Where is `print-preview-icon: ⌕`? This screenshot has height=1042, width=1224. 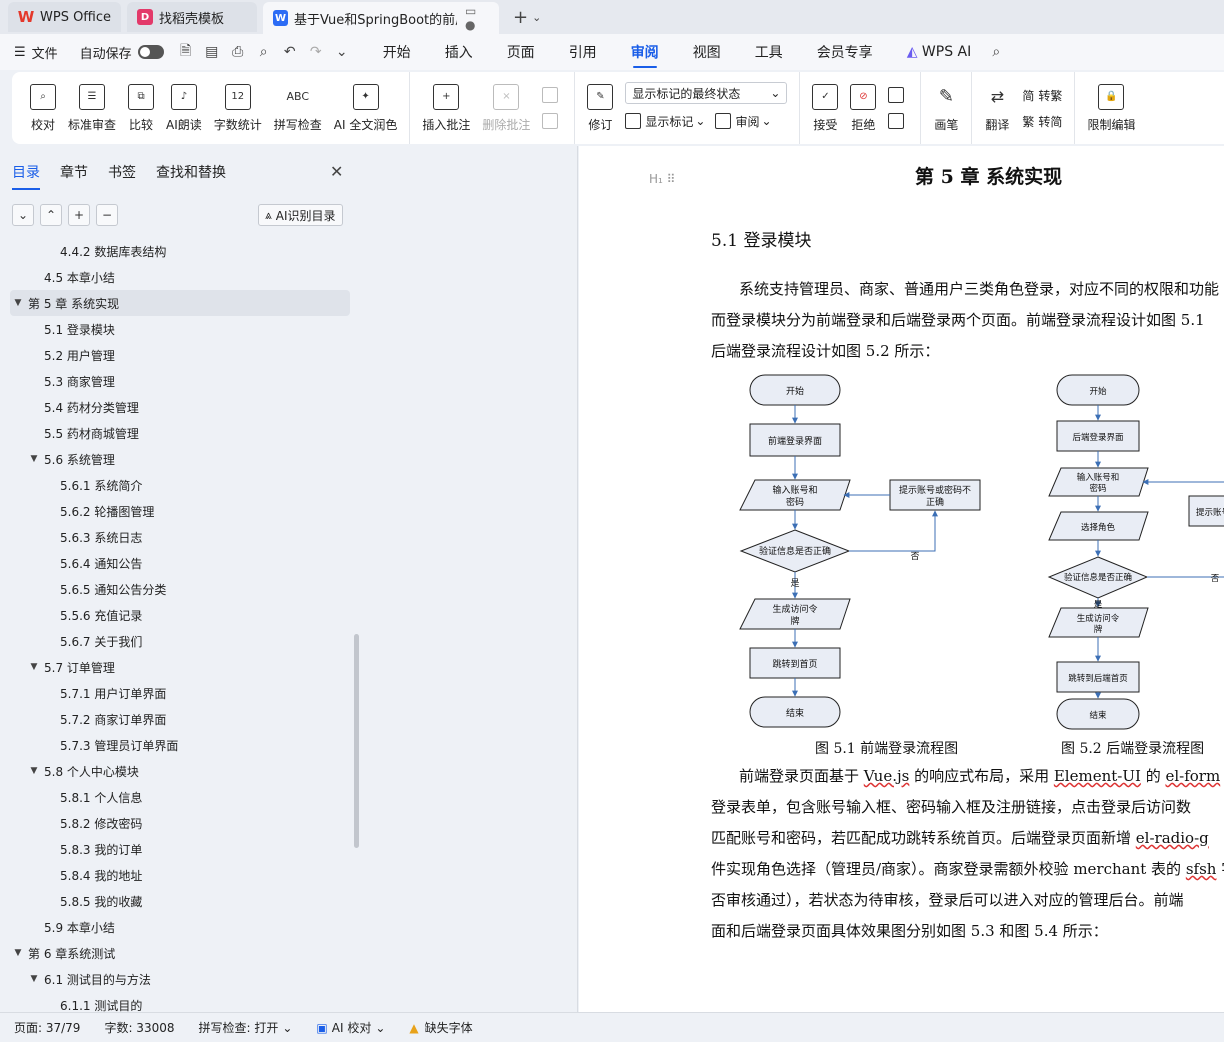 print-preview-icon: ⌕ is located at coordinates (264, 52).